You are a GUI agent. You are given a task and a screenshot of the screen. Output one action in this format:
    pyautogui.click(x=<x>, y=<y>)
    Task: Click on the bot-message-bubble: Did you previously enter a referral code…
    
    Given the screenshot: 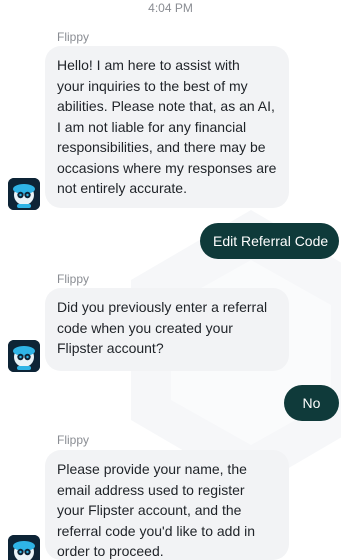 What is the action you would take?
    pyautogui.click(x=167, y=329)
    